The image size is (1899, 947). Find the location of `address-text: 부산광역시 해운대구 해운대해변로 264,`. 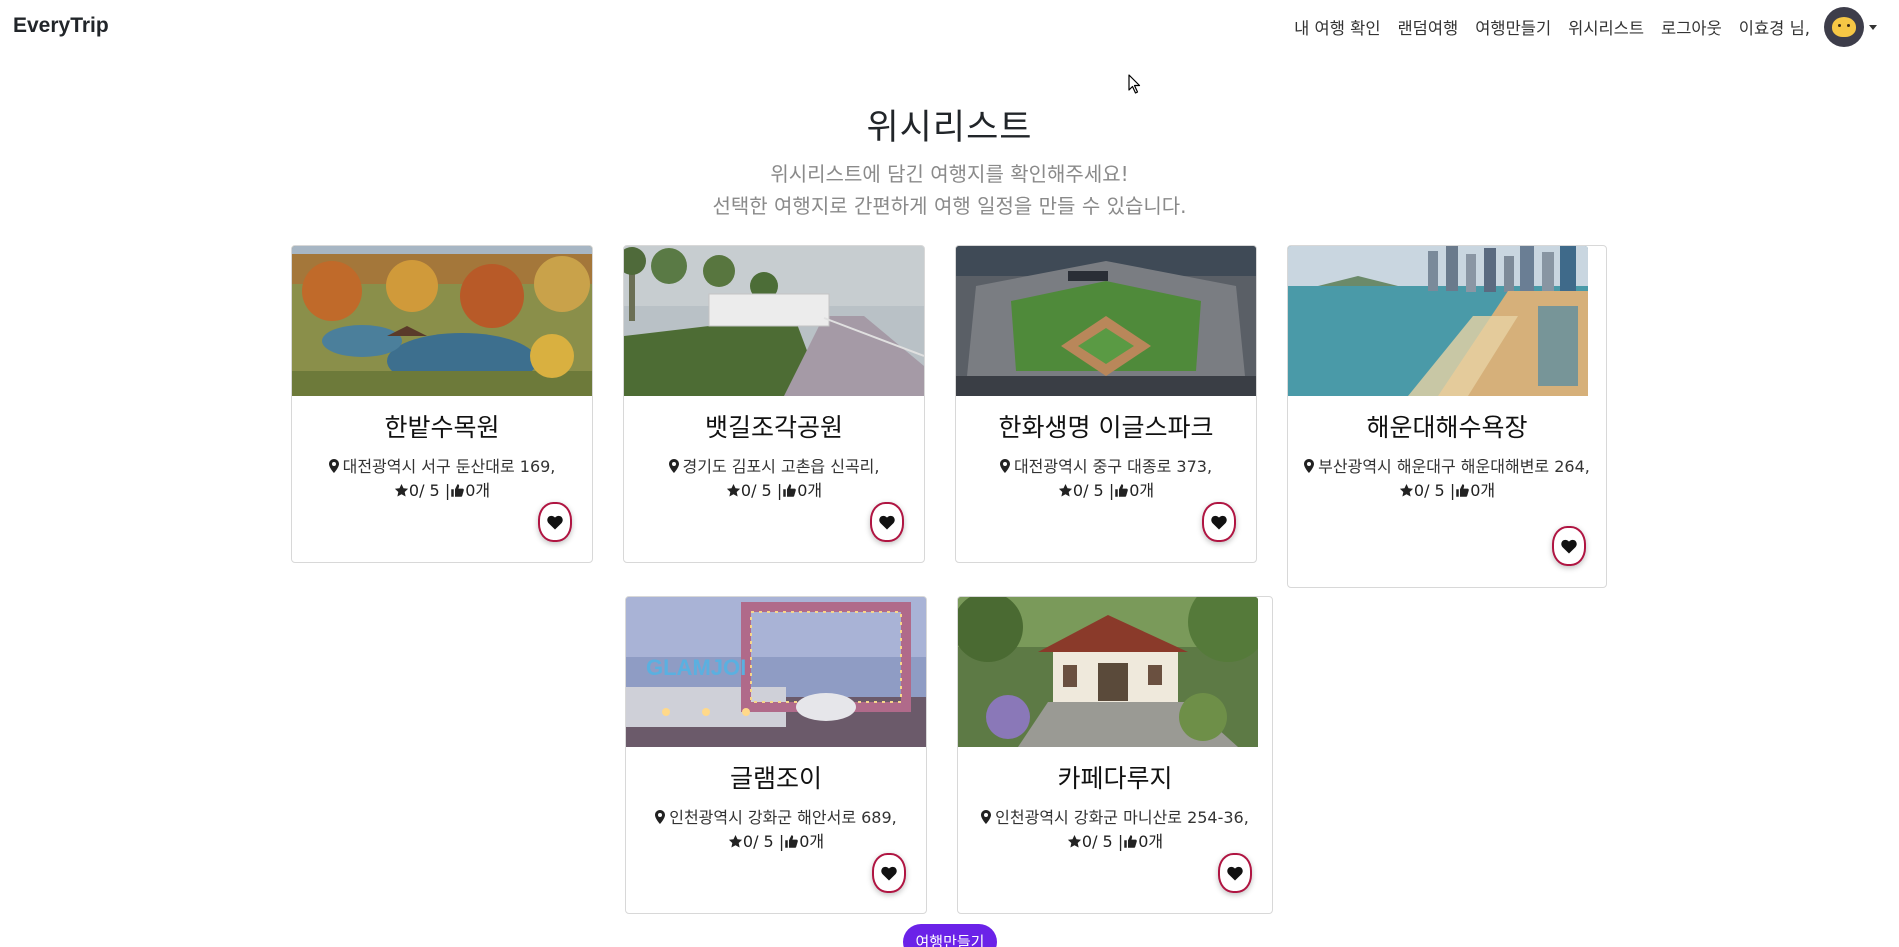

address-text: 부산광역시 해운대구 해운대해변로 264, is located at coordinates (1454, 466).